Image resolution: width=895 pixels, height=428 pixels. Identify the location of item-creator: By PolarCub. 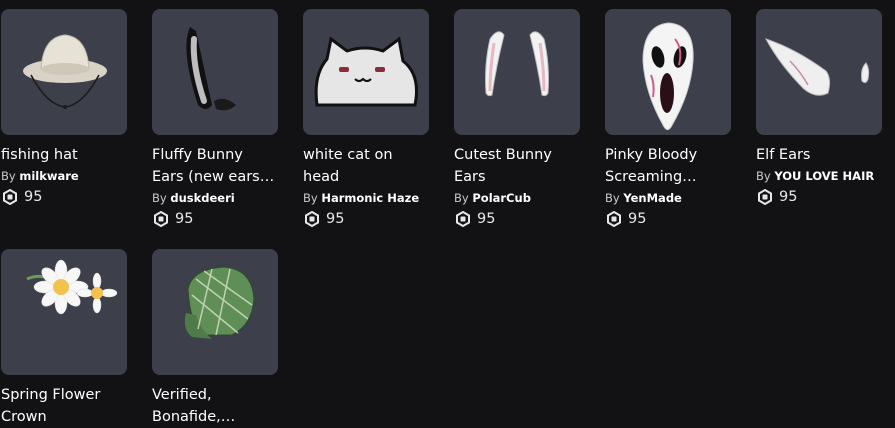
(517, 198).